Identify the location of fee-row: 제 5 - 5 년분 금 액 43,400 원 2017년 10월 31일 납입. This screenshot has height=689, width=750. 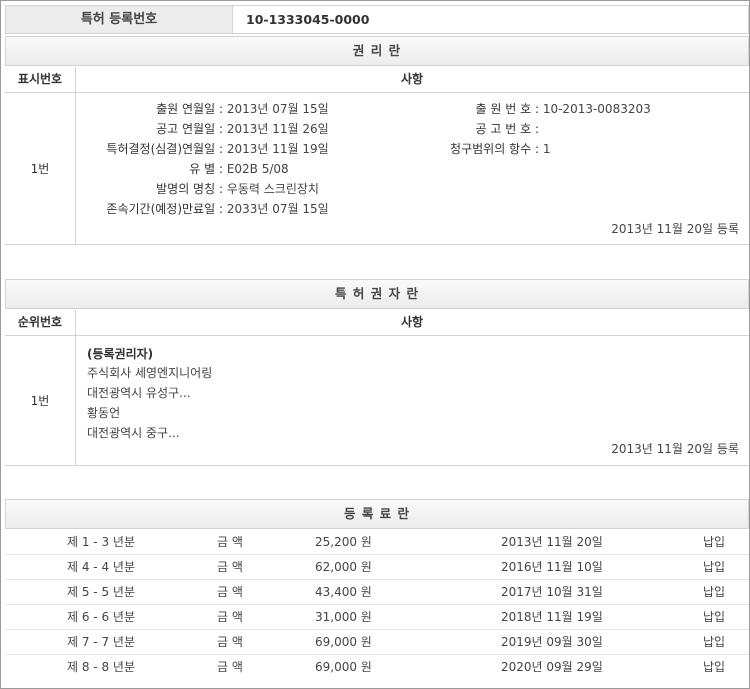
(377, 592).